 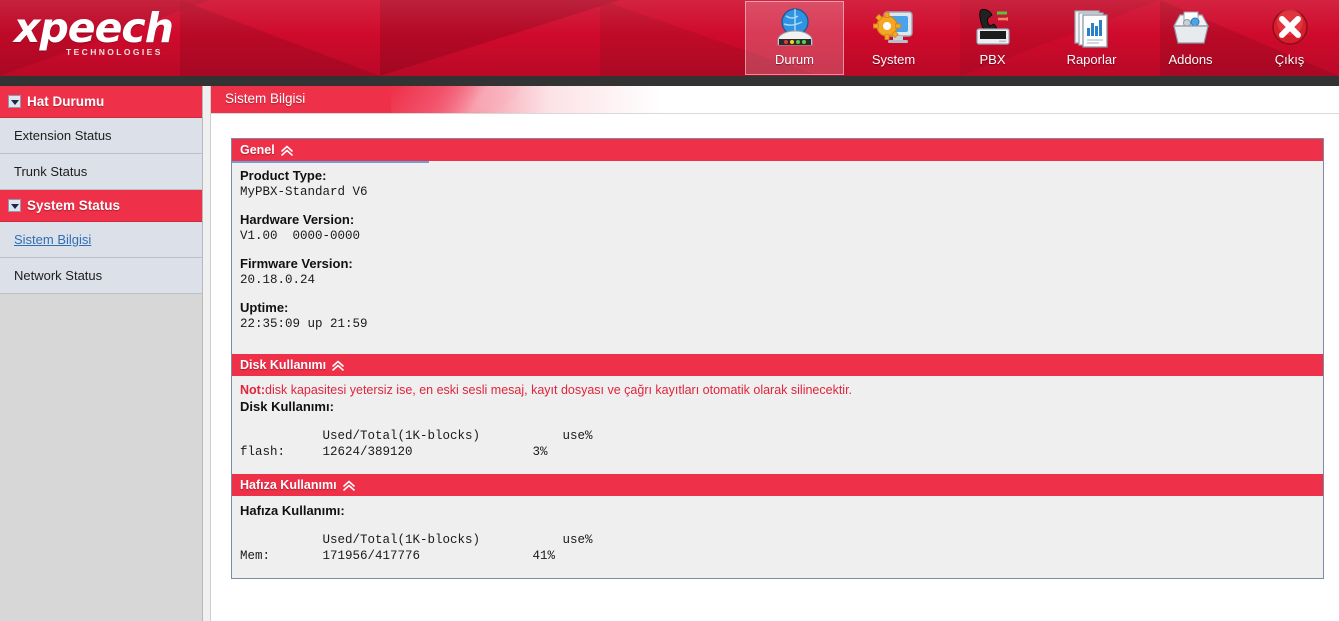 What do you see at coordinates (63, 135) in the screenshot?
I see `sidebar-item-label: Extension Status` at bounding box center [63, 135].